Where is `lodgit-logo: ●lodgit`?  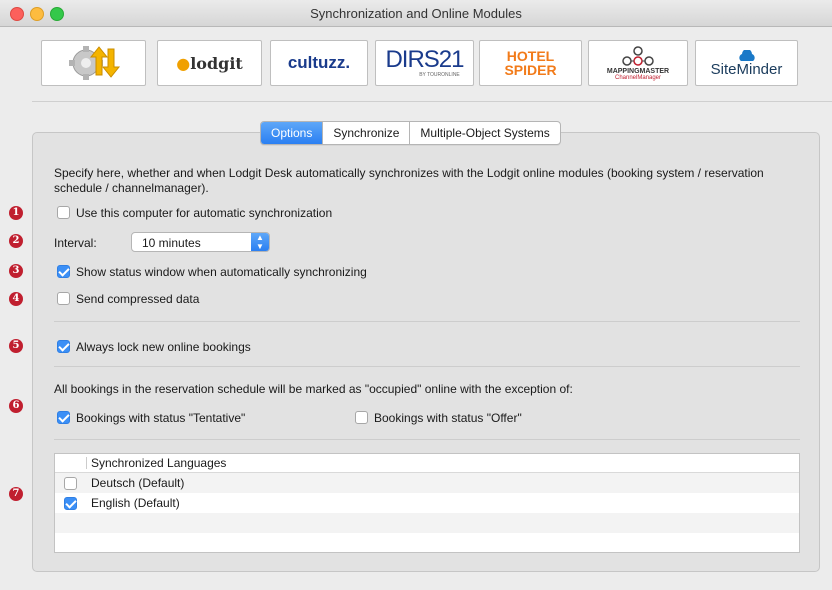 lodgit-logo: ●lodgit is located at coordinates (209, 63).